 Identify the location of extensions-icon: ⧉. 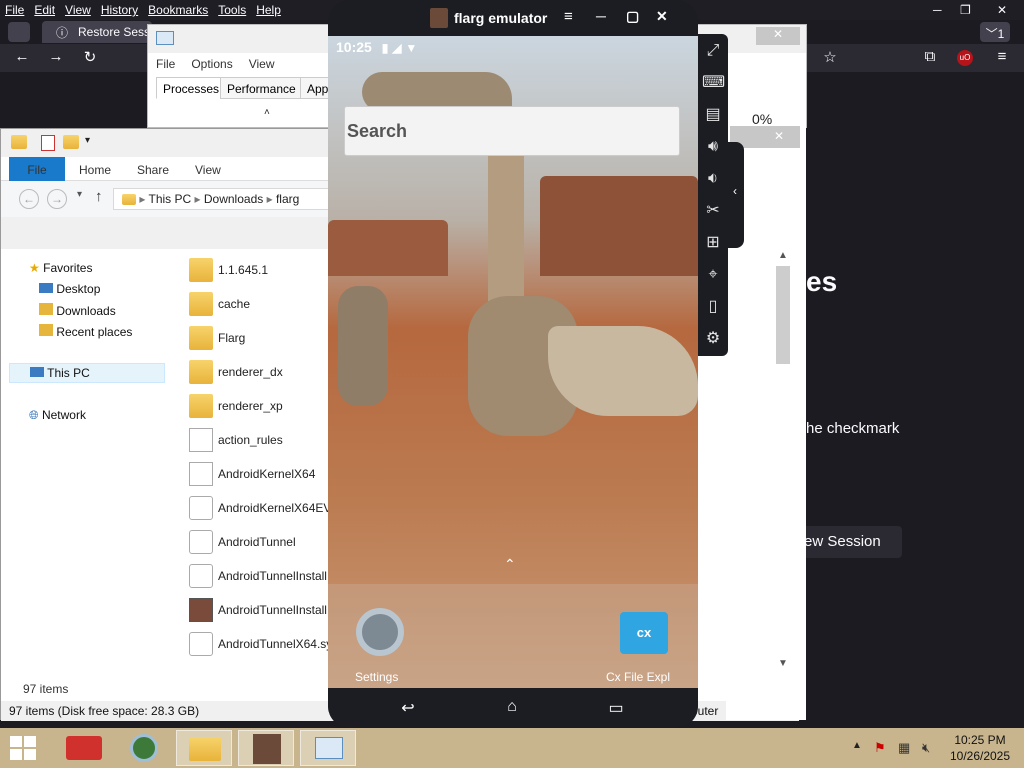
(930, 56).